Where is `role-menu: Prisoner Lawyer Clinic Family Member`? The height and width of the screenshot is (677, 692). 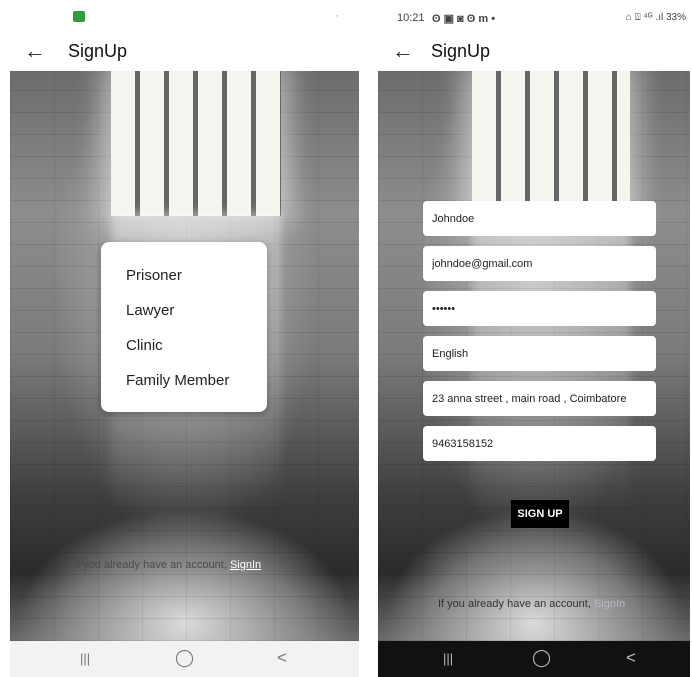 role-menu: Prisoner Lawyer Clinic Family Member is located at coordinates (184, 327).